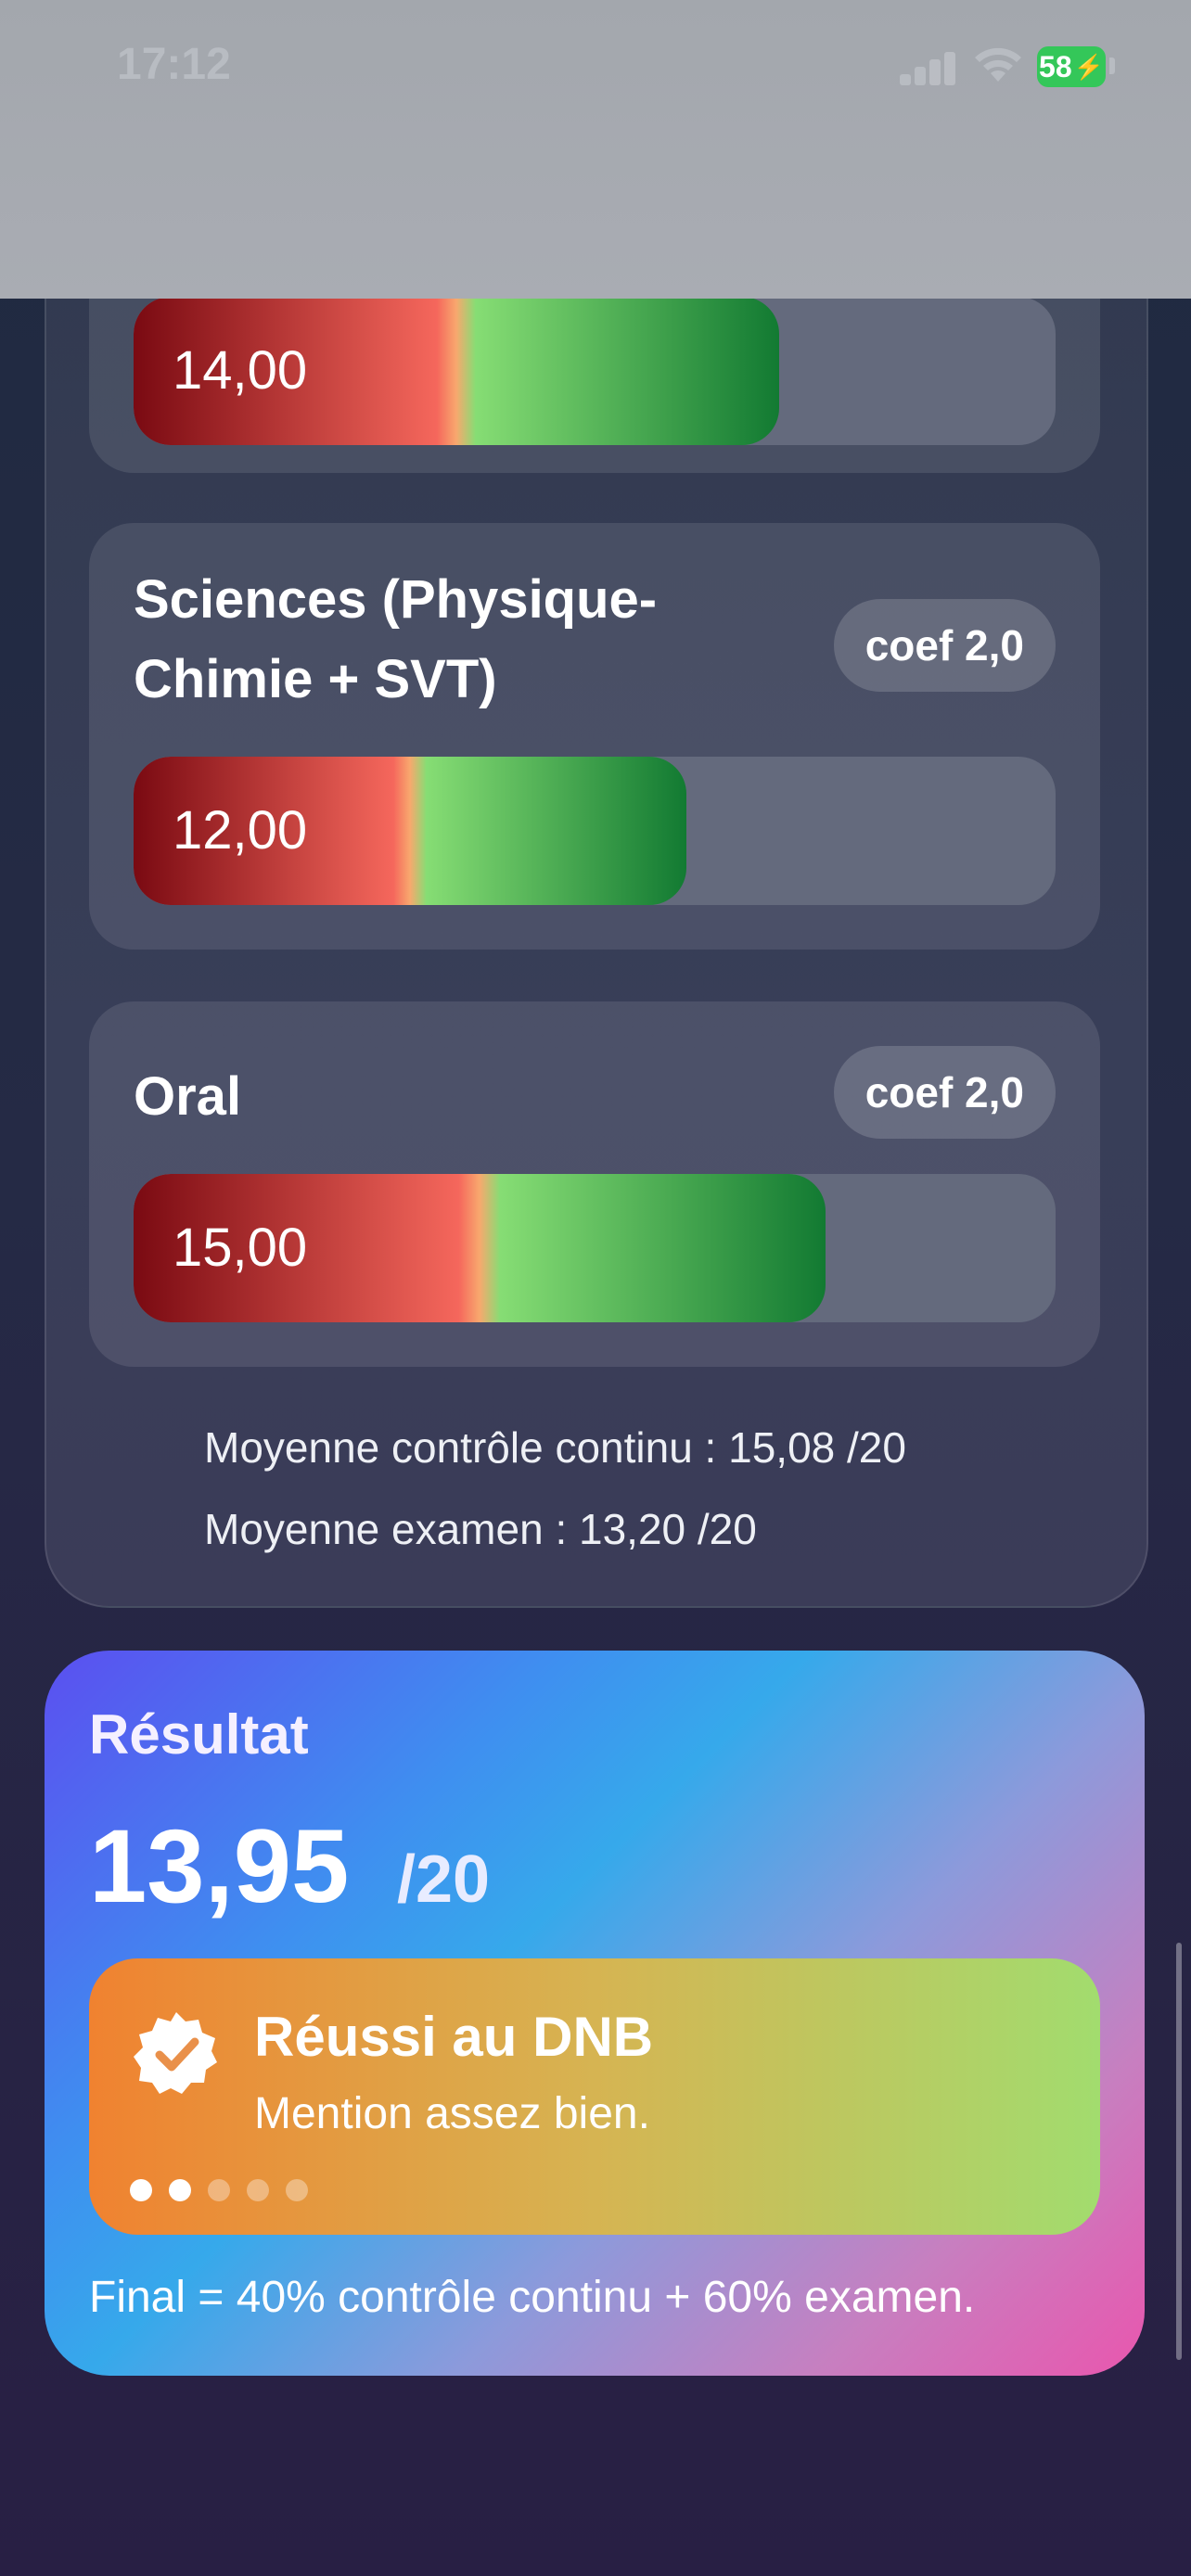 The height and width of the screenshot is (2576, 1191). Describe the element at coordinates (1112, 66) in the screenshot. I see `battery-tip` at that location.